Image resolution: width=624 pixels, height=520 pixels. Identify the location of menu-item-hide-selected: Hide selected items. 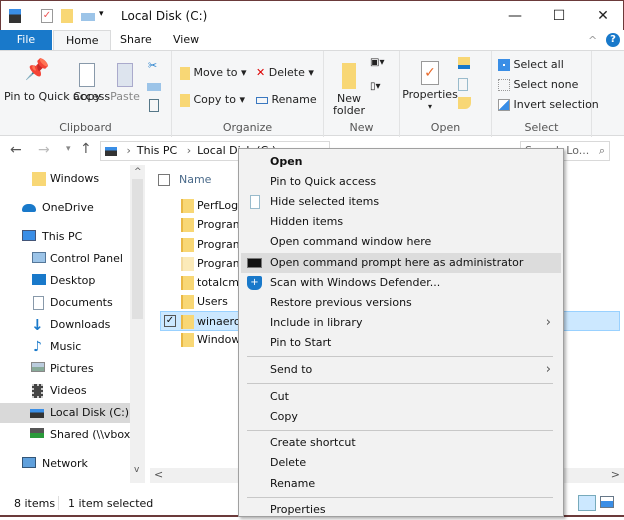
(401, 202).